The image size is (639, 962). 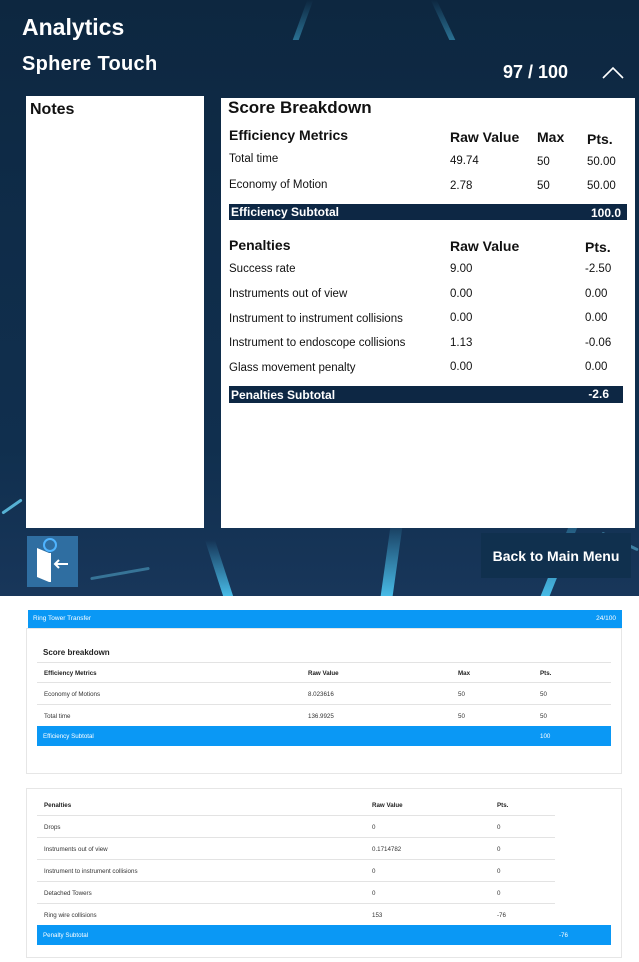 I want to click on penalties-subtotal-bar: Penalties Subtotal -2.6, so click(x=426, y=394).